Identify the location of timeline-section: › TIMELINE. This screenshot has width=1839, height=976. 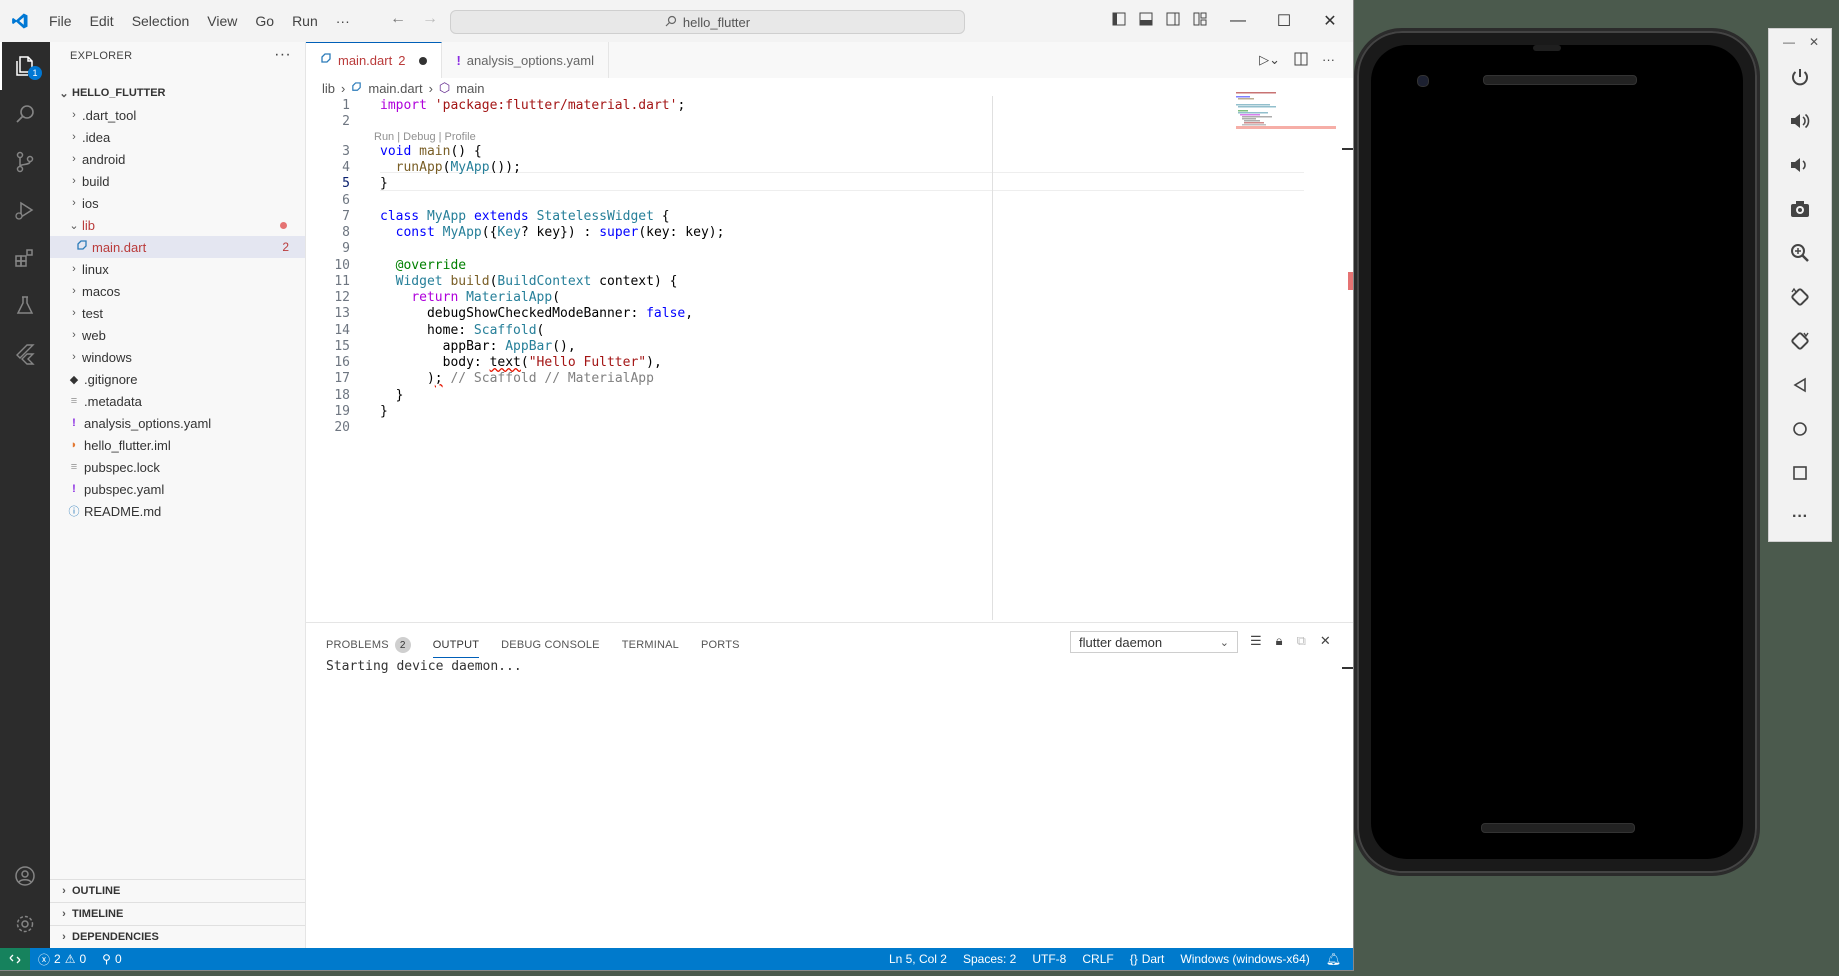
(177, 913).